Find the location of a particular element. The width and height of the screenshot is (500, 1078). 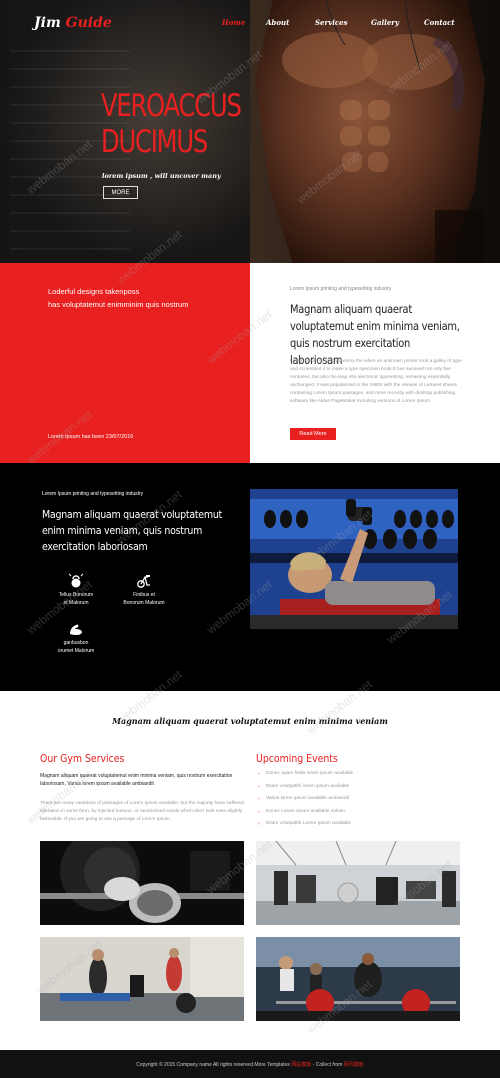

gallery-photo-gym-interior is located at coordinates (358, 883).